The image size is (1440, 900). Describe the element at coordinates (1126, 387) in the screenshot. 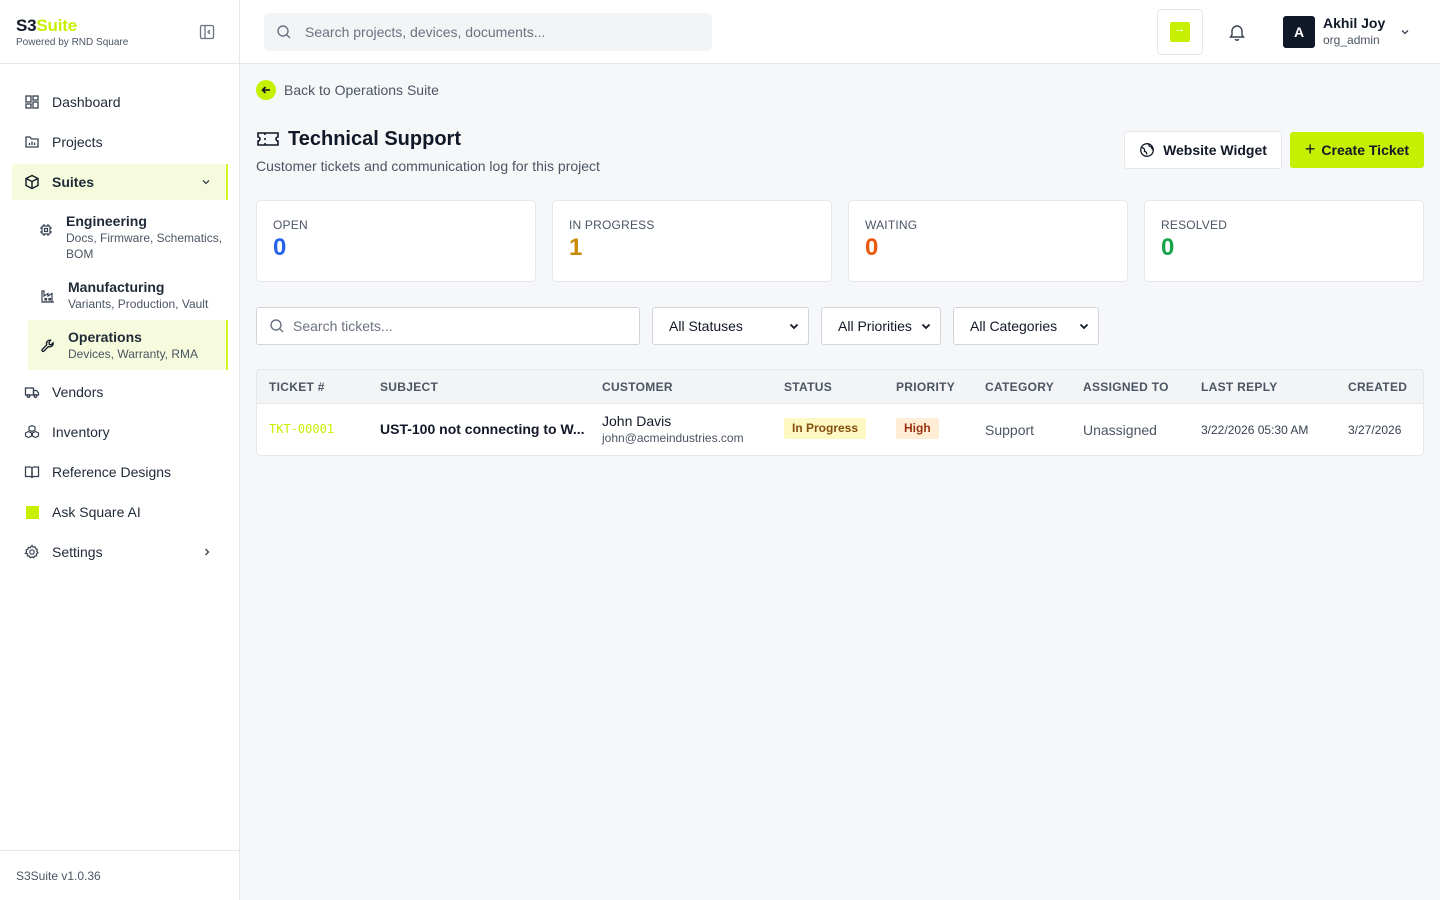

I see `column-header-assigned: ASSIGNED TO` at that location.